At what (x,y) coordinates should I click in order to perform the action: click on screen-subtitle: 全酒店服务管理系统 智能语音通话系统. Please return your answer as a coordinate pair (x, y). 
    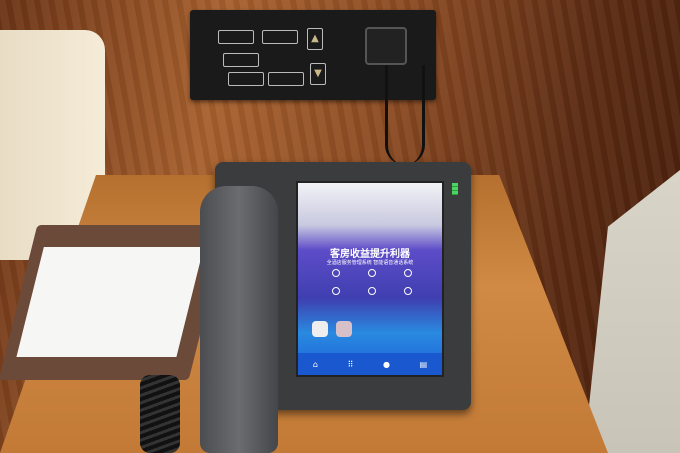
    Looking at the image, I should click on (370, 263).